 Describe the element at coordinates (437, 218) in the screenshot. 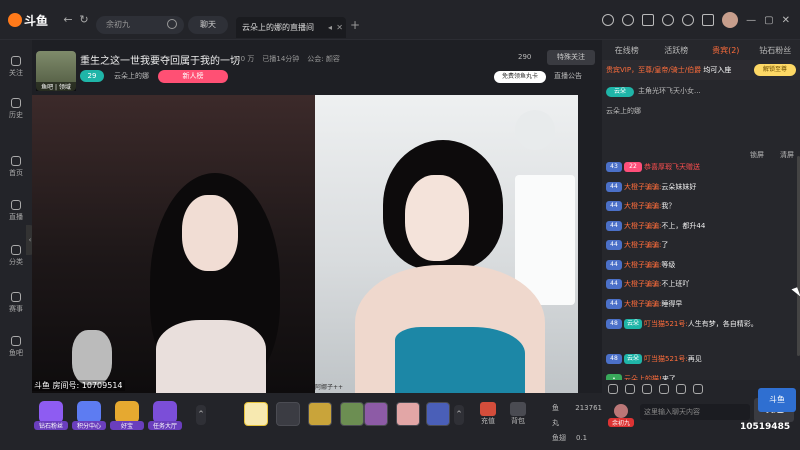

I see `face-shape` at that location.